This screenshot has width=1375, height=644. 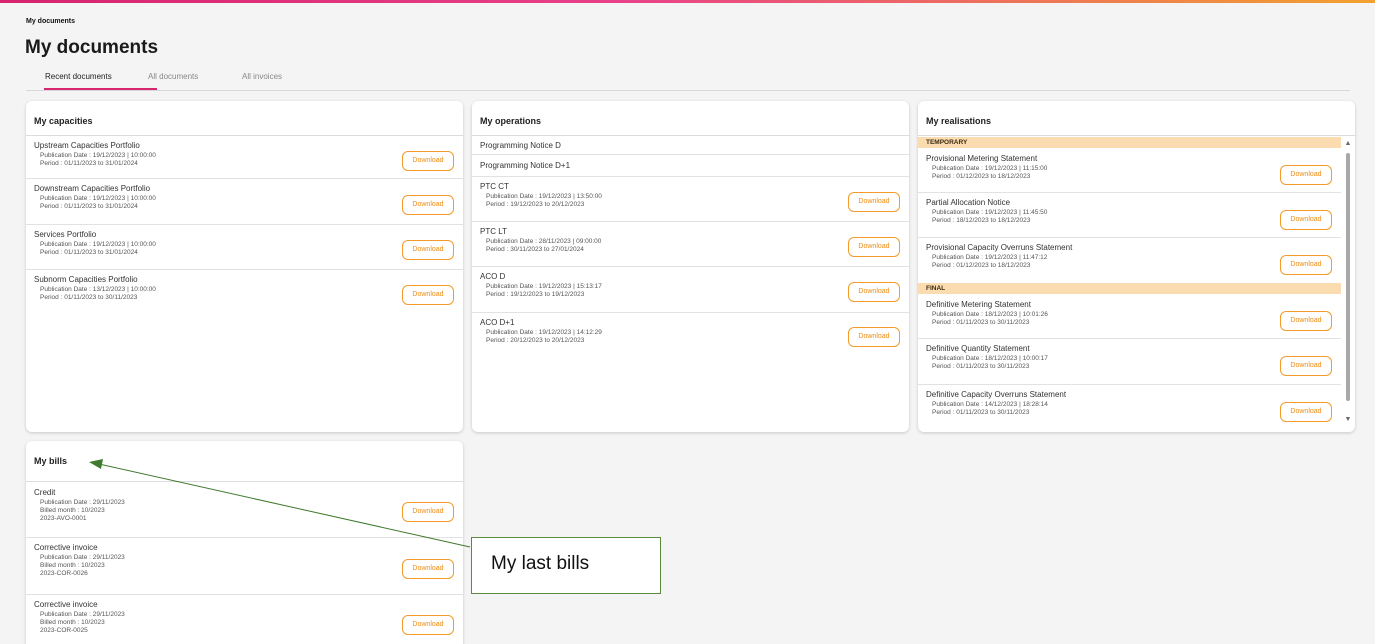 What do you see at coordinates (1136, 118) in the screenshot?
I see `realisations-title: My realisations` at bounding box center [1136, 118].